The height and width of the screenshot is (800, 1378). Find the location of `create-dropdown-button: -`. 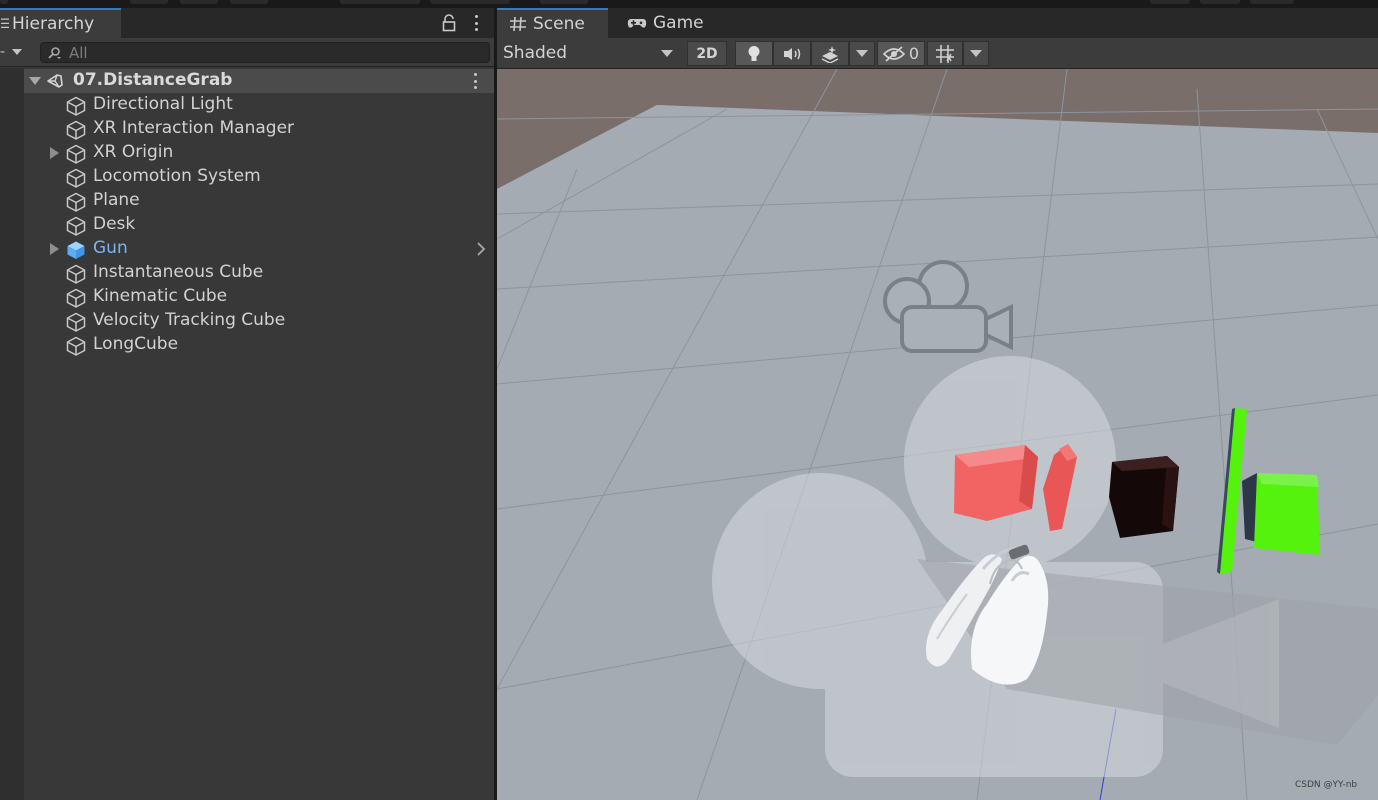

create-dropdown-button: - is located at coordinates (13, 52).